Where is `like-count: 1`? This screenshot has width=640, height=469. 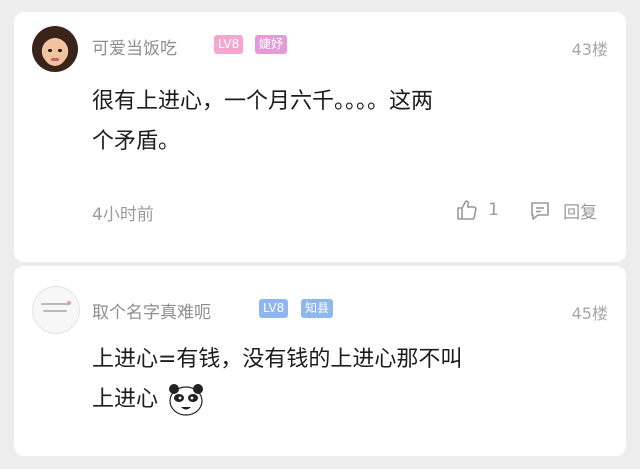 like-count: 1 is located at coordinates (493, 210).